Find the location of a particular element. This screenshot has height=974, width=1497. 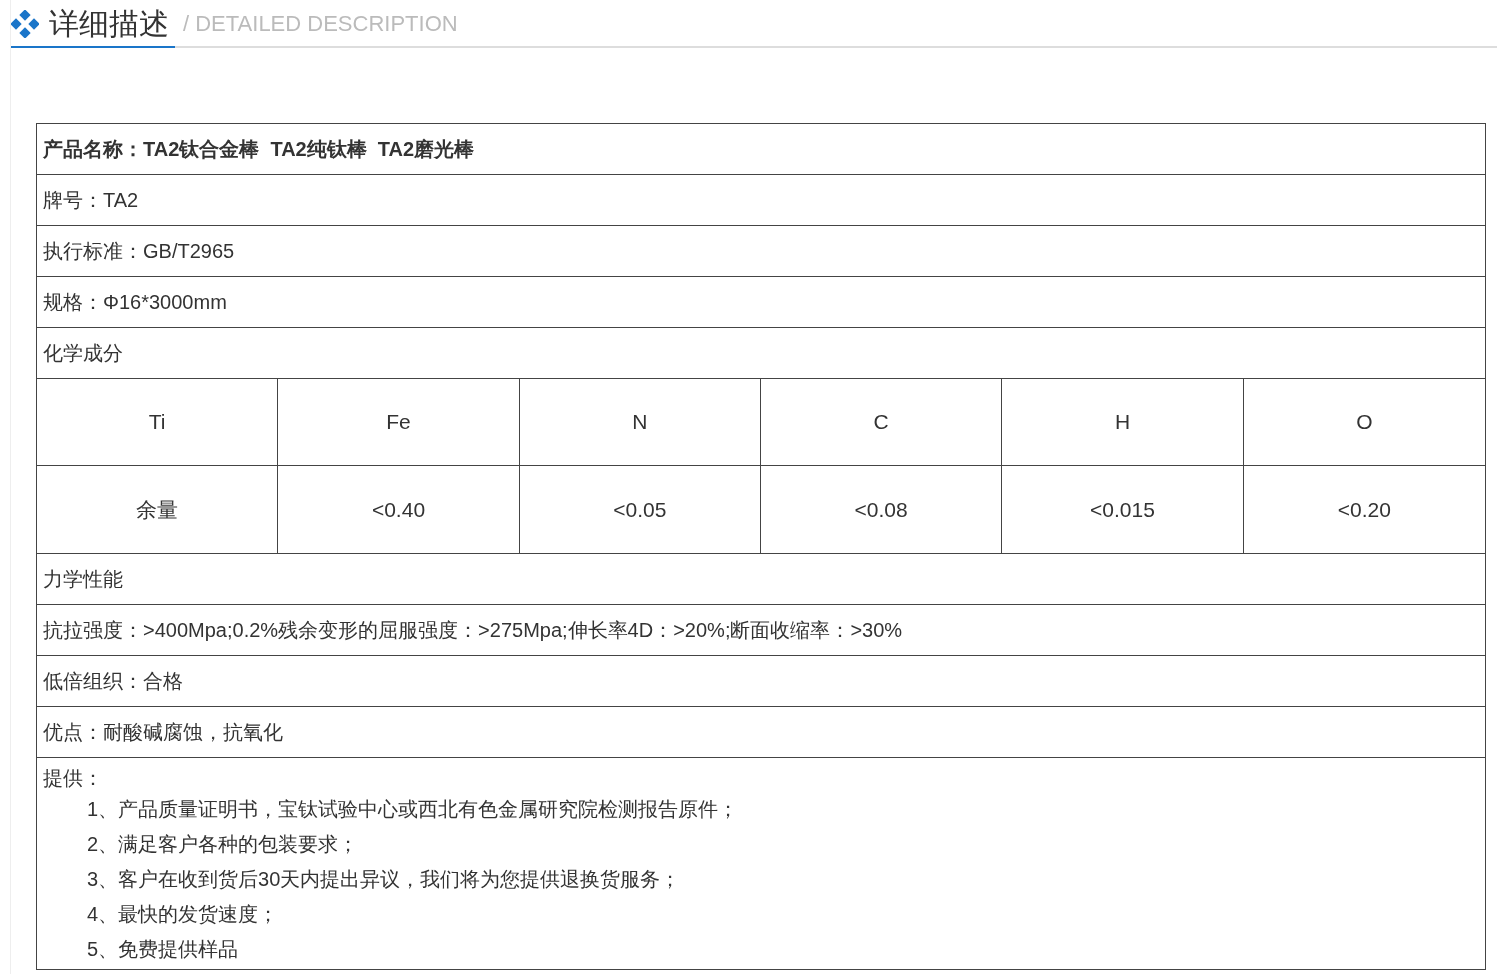

table-cell-text: N is located at coordinates (640, 422).